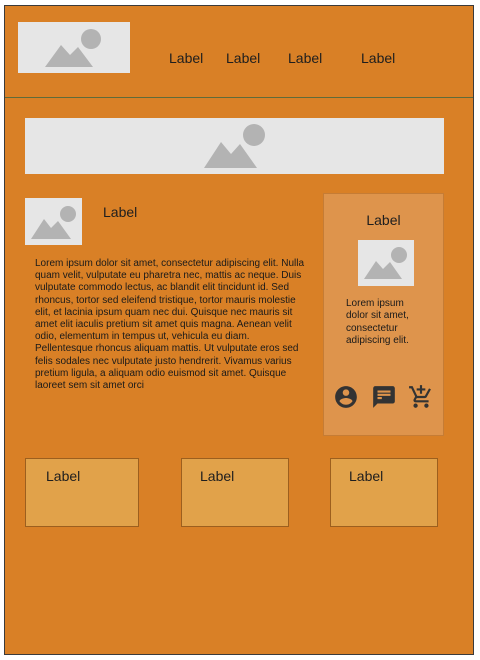 The height and width of the screenshot is (660, 480). Describe the element at coordinates (346, 397) in the screenshot. I see `account-circle-icon` at that location.